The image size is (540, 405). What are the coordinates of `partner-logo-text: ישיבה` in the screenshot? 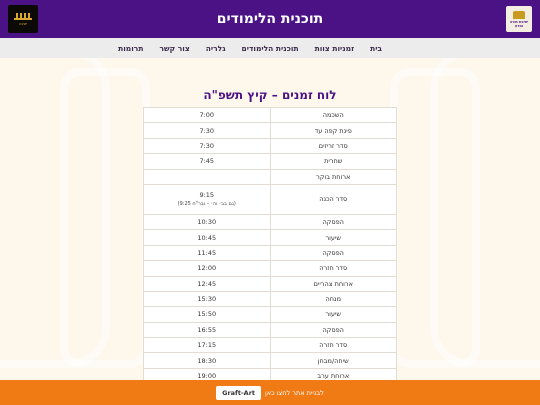 It's located at (23, 23).